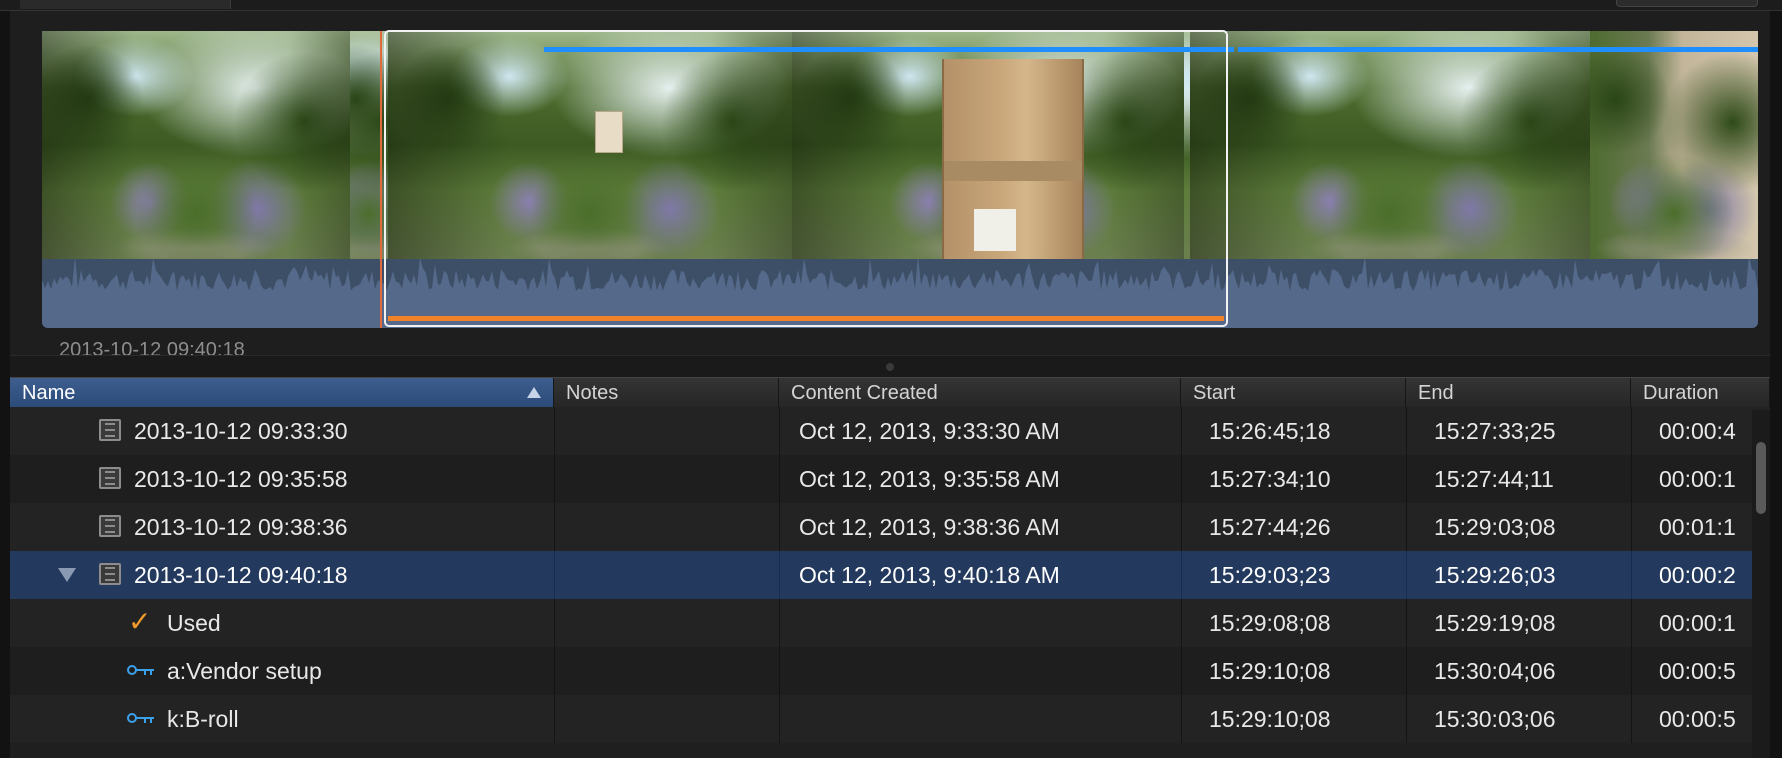  Describe the element at coordinates (241, 479) in the screenshot. I see `row-name: 2013-10-12 09:35:58` at that location.